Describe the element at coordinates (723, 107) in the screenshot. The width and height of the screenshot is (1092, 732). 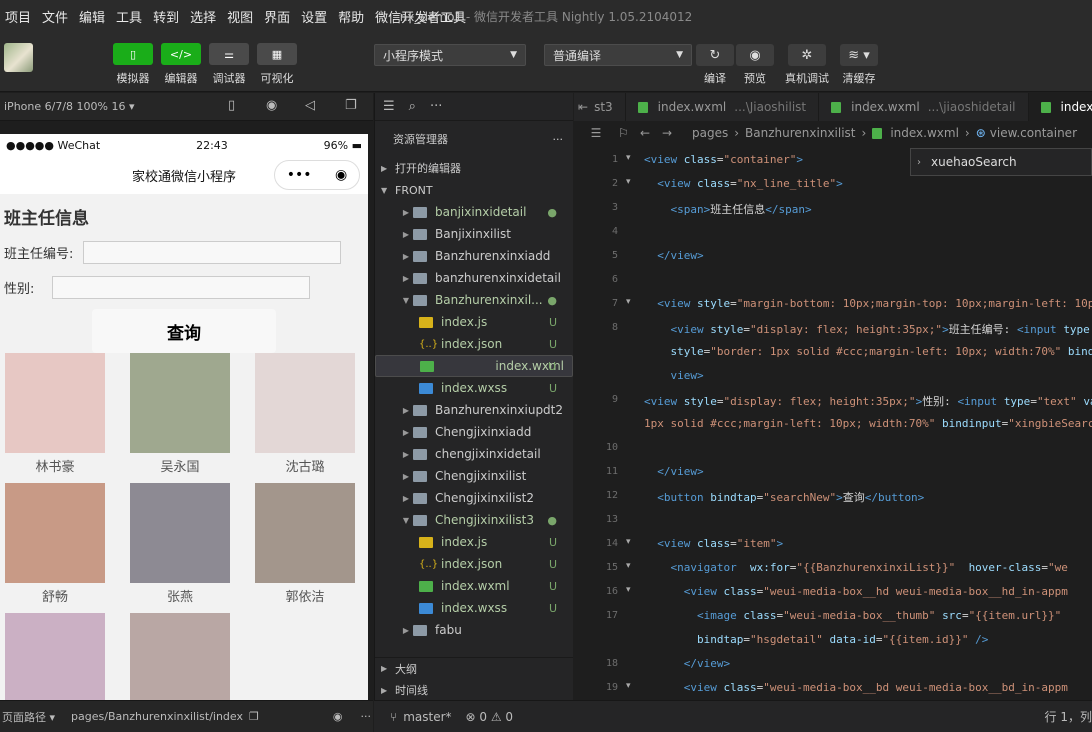
I see `editor-tab: index.wxml ...\Jiaoshilist` at that location.